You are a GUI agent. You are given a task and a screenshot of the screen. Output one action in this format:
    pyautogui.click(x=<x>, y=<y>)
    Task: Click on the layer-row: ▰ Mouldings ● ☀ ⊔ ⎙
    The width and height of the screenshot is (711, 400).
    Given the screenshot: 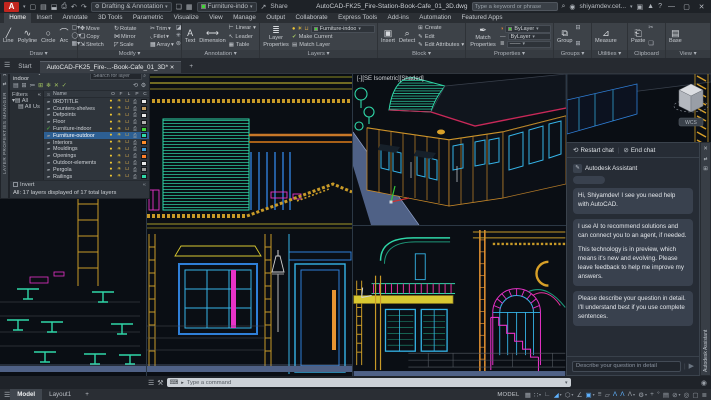 What is the action you would take?
    pyautogui.click(x=96, y=149)
    